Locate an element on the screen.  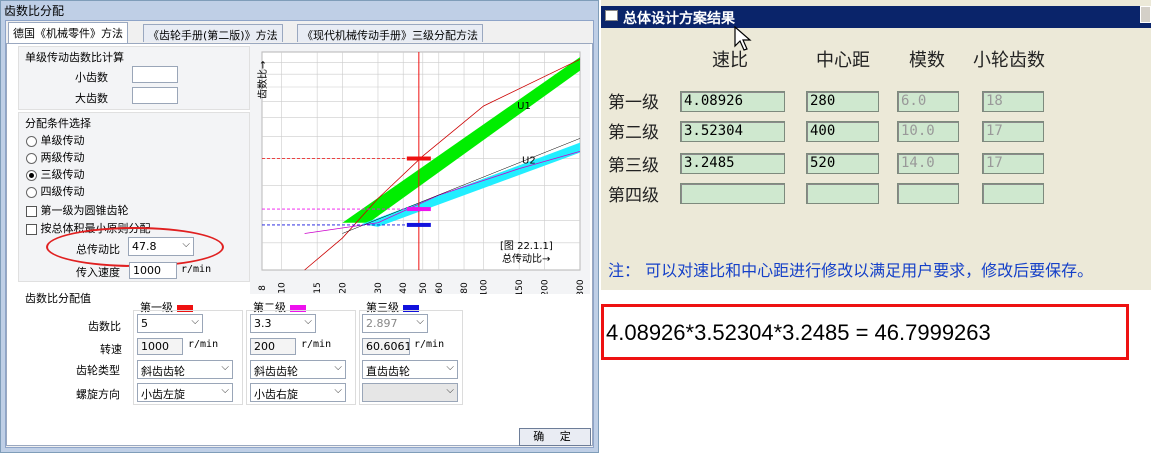
x-tick-label: 8 is located at coordinates (263, 288).